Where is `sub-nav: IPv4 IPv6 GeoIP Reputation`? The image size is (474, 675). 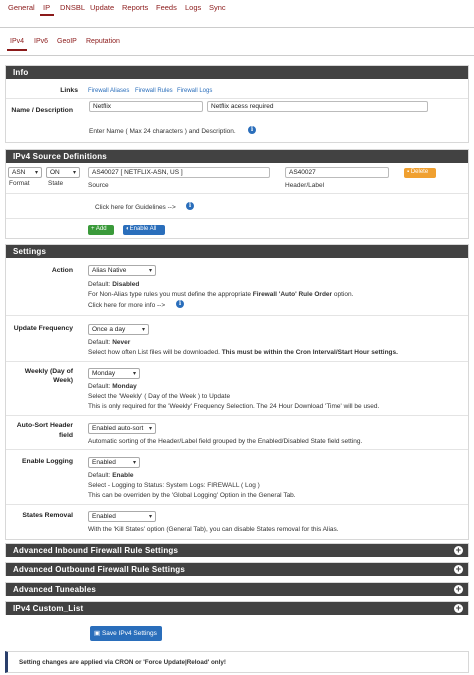 sub-nav: IPv4 IPv6 GeoIP Reputation is located at coordinates (237, 44).